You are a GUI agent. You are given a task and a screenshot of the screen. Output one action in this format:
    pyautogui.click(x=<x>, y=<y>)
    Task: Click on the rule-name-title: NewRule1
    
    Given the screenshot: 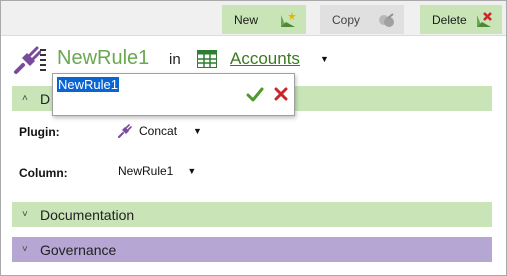 What is the action you would take?
    pyautogui.click(x=103, y=58)
    